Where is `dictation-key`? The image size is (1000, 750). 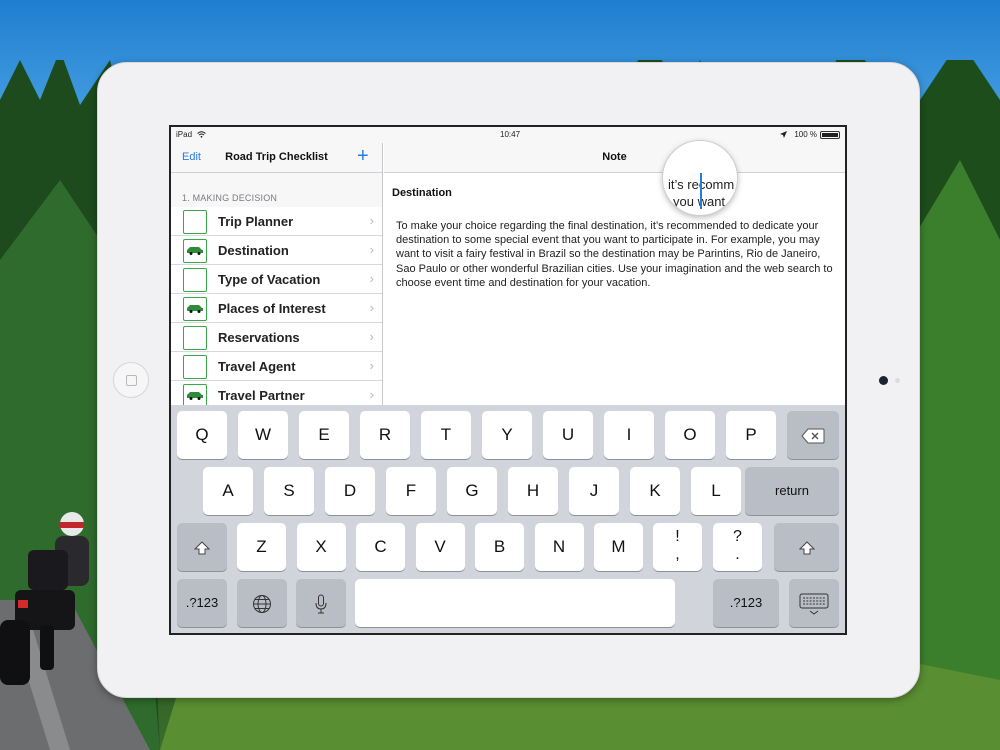 dictation-key is located at coordinates (321, 603).